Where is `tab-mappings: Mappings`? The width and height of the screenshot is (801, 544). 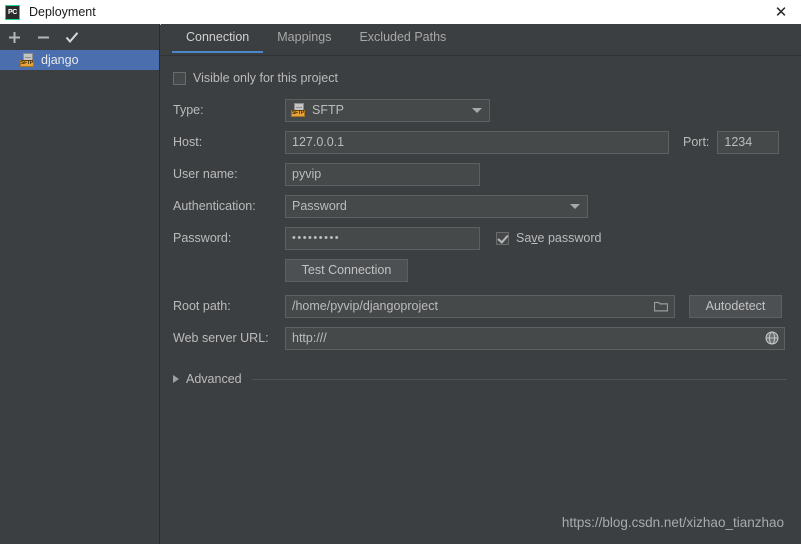 tab-mappings: Mappings is located at coordinates (304, 38).